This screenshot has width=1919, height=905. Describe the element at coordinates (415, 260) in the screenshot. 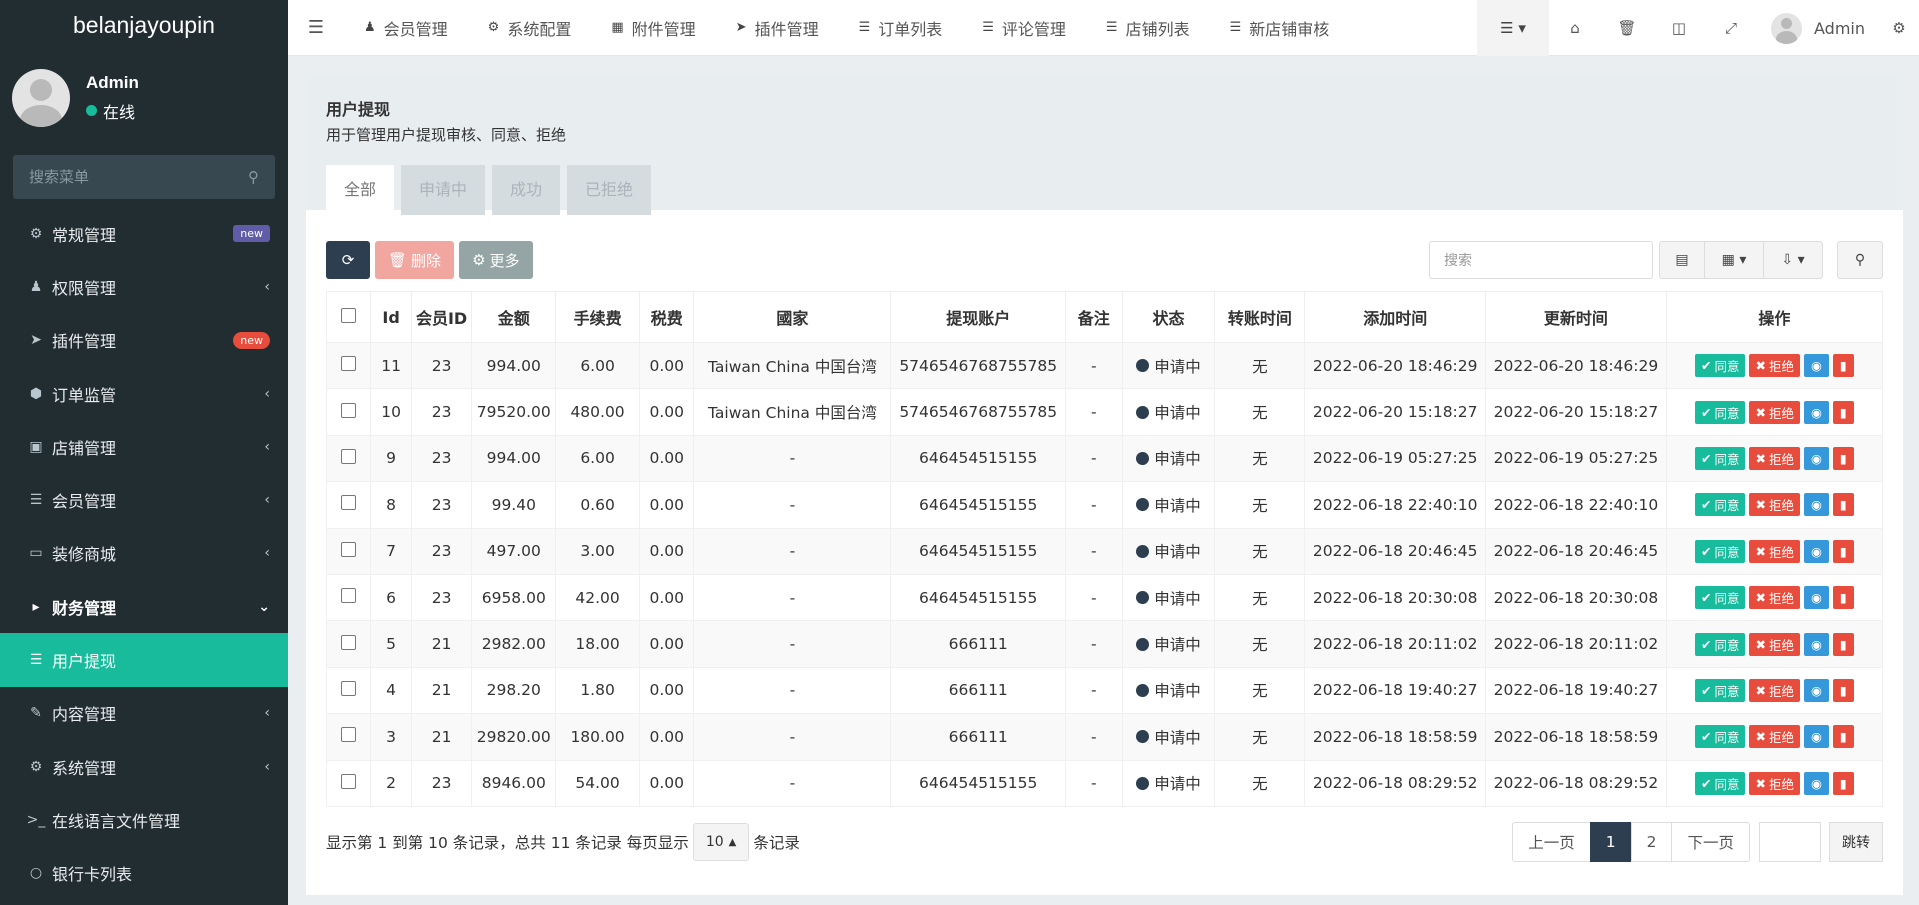

I see `delete-button: 🗑 删除` at that location.